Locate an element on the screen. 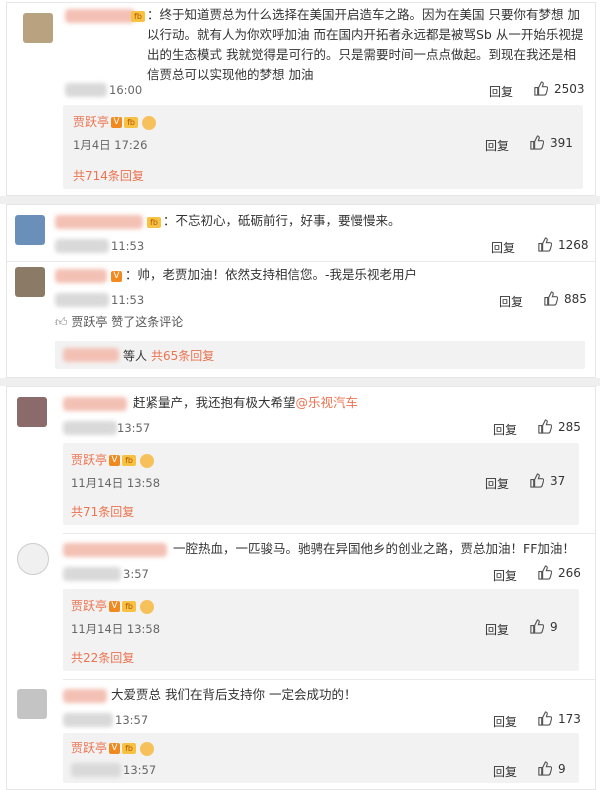 The image size is (600, 790). timestamp: 3:57 is located at coordinates (136, 574).